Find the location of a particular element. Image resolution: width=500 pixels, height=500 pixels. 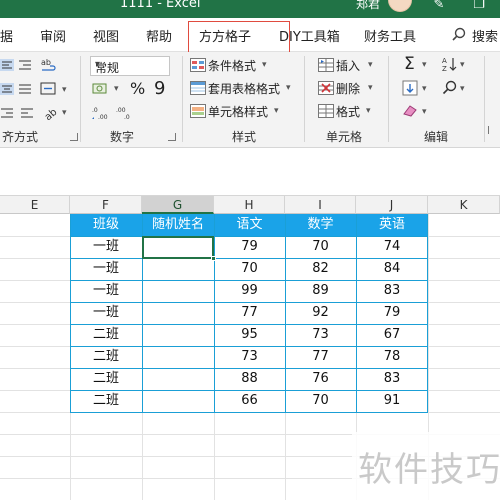

clear-dropdown-icon: ▾ is located at coordinates (424, 112).